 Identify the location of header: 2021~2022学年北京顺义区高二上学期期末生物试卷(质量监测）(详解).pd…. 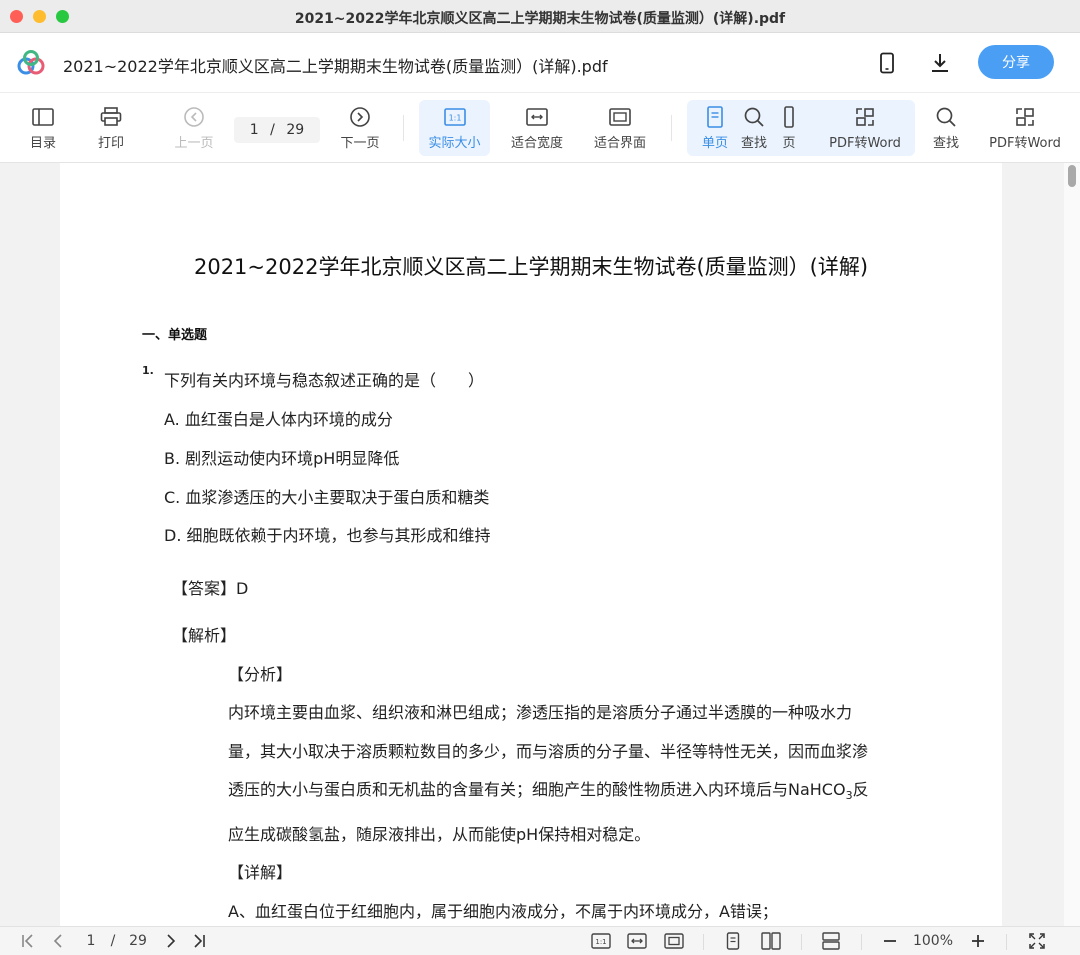
(540, 63).